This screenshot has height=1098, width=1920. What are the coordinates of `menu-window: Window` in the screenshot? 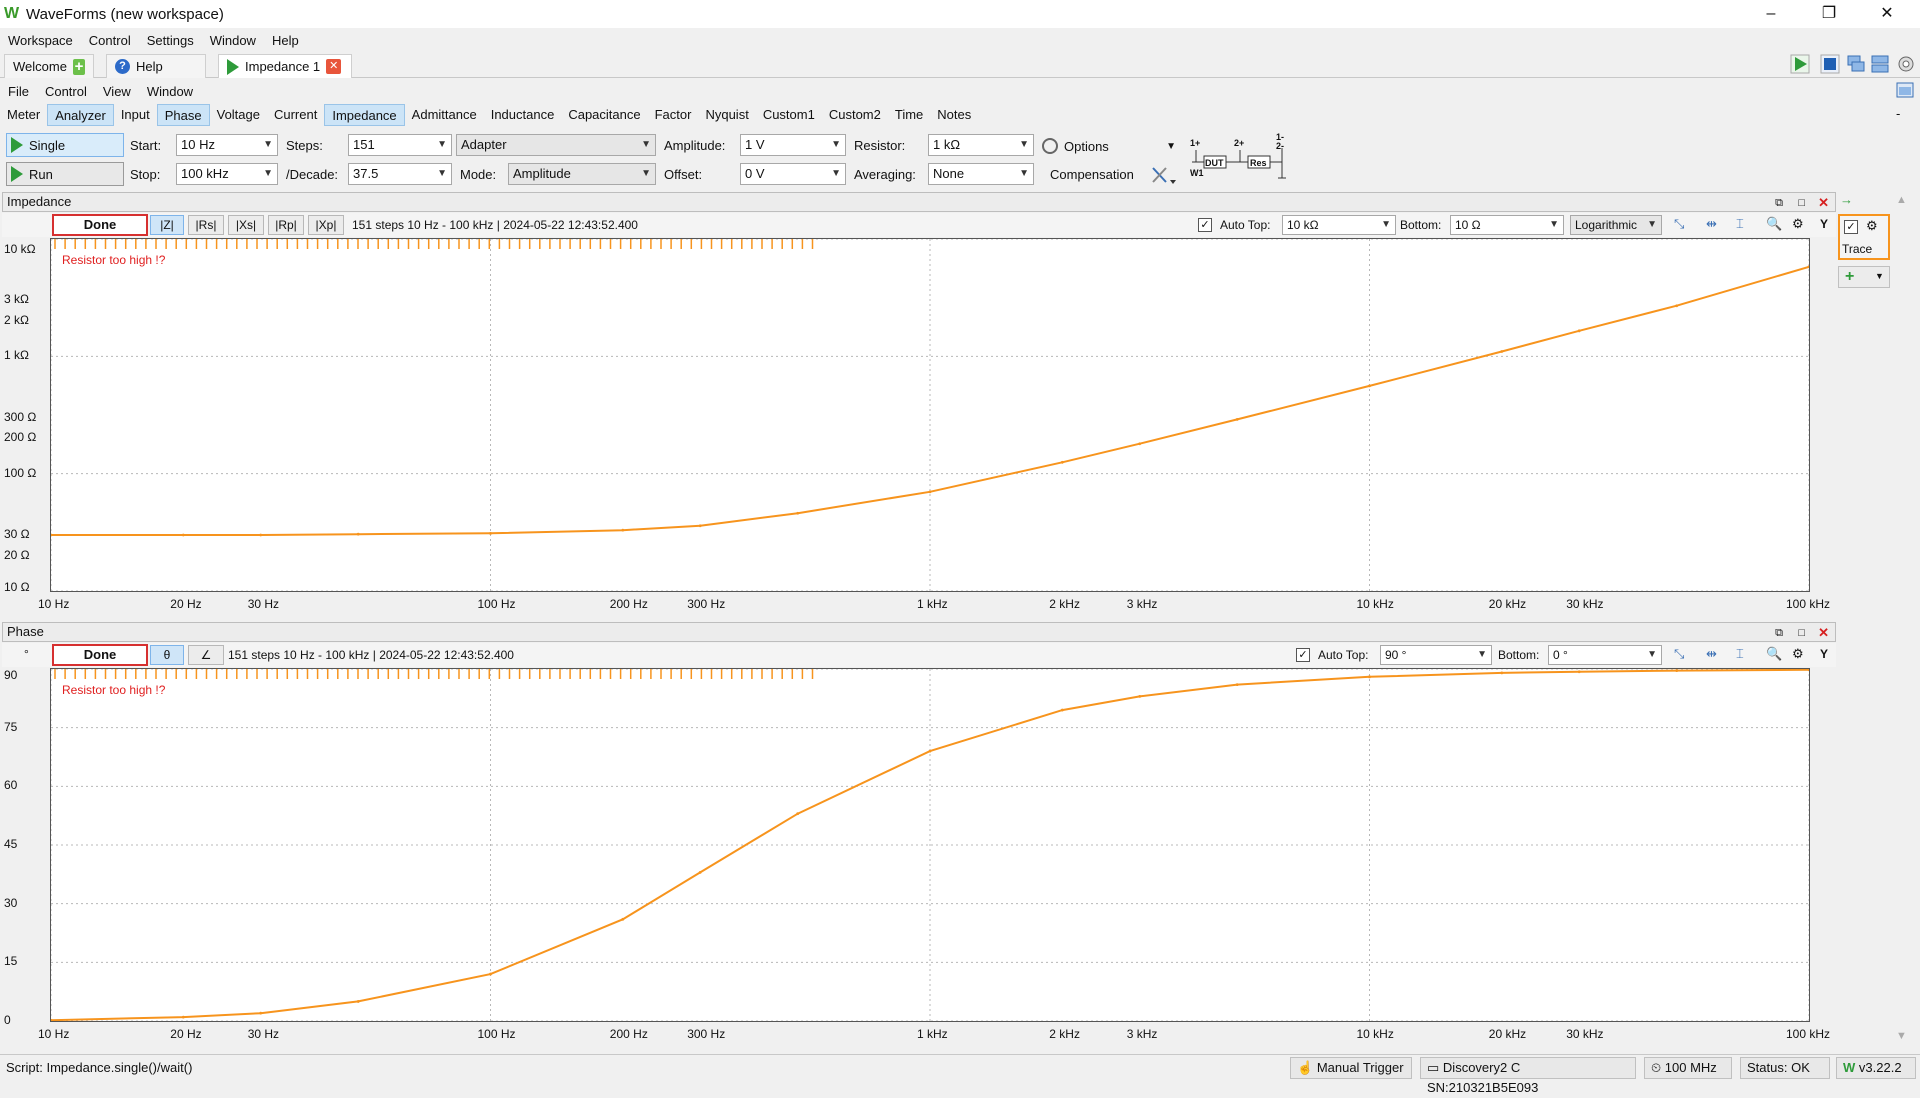 It's located at (233, 40).